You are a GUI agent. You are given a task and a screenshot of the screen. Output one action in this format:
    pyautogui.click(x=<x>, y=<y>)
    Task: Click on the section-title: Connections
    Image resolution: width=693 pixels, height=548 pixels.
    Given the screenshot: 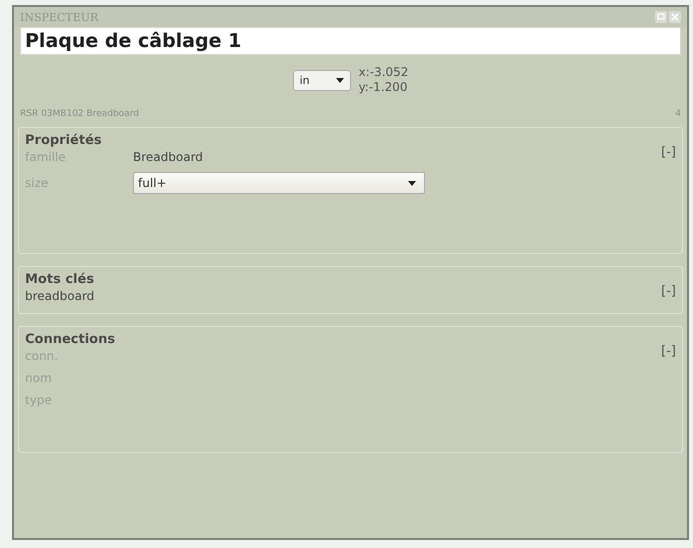 What is the action you would take?
    pyautogui.click(x=70, y=339)
    